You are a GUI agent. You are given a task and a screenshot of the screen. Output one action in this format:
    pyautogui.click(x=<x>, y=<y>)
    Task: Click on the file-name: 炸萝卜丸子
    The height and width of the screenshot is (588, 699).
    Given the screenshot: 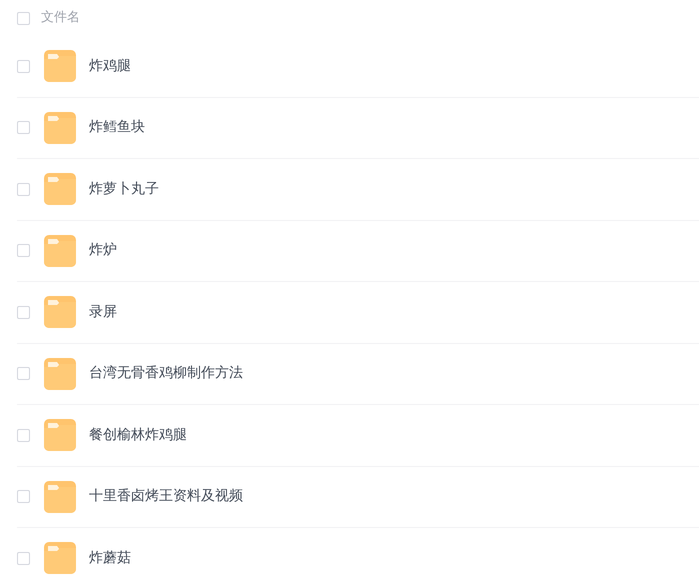 What is the action you would take?
    pyautogui.click(x=124, y=189)
    